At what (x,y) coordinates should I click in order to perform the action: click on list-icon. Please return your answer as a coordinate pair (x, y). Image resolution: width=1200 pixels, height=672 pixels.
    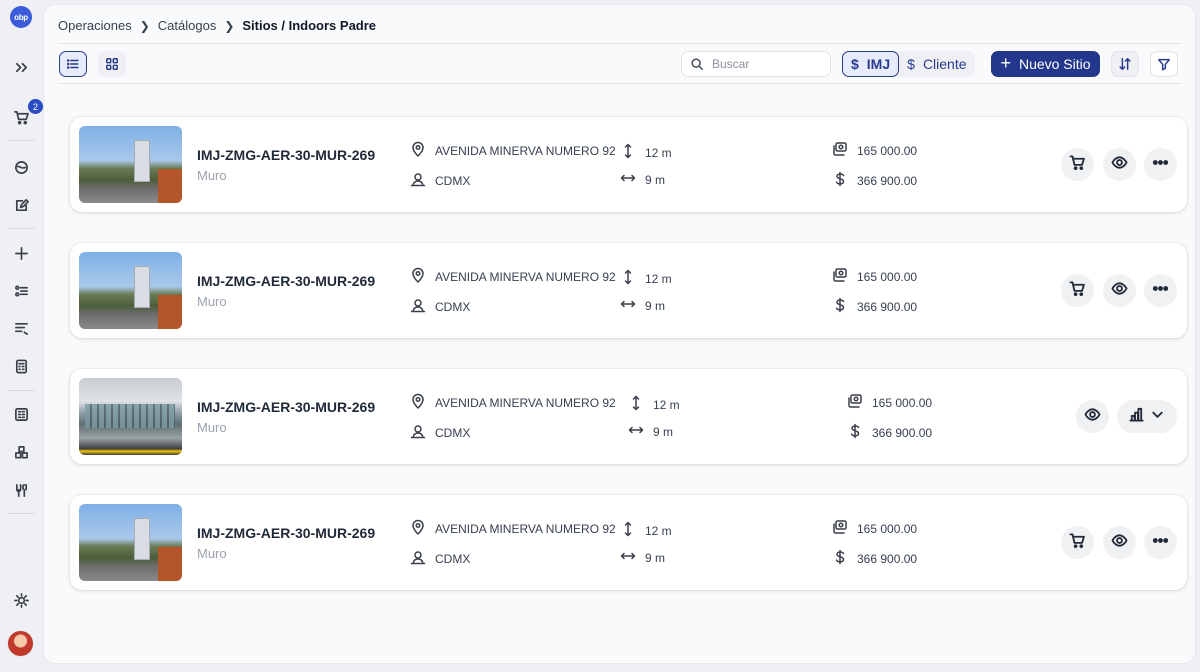
    Looking at the image, I should click on (72, 64).